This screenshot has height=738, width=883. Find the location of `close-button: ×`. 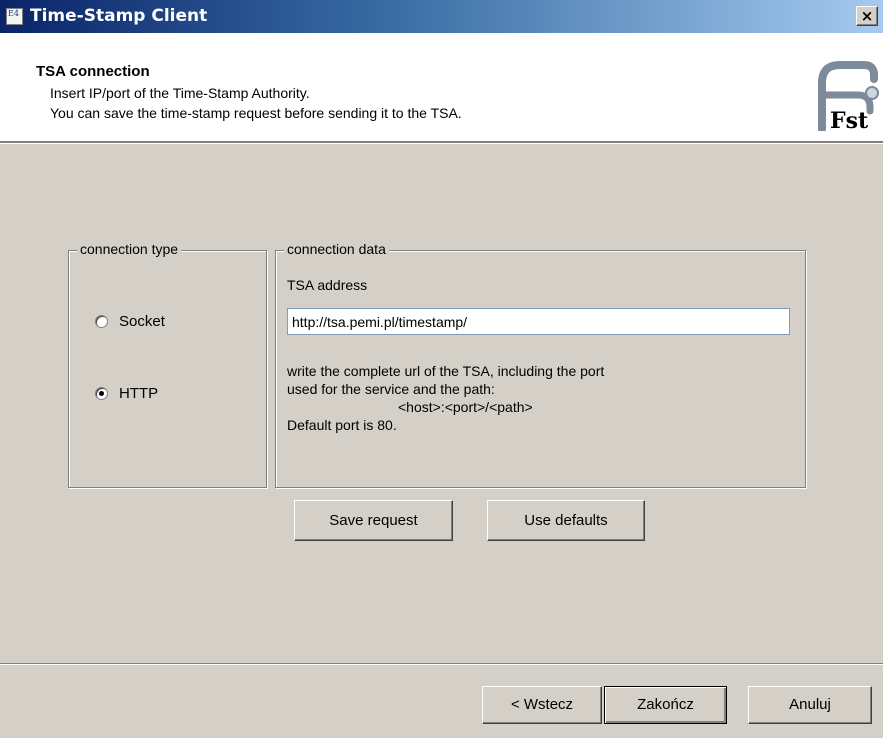

close-button: × is located at coordinates (867, 16).